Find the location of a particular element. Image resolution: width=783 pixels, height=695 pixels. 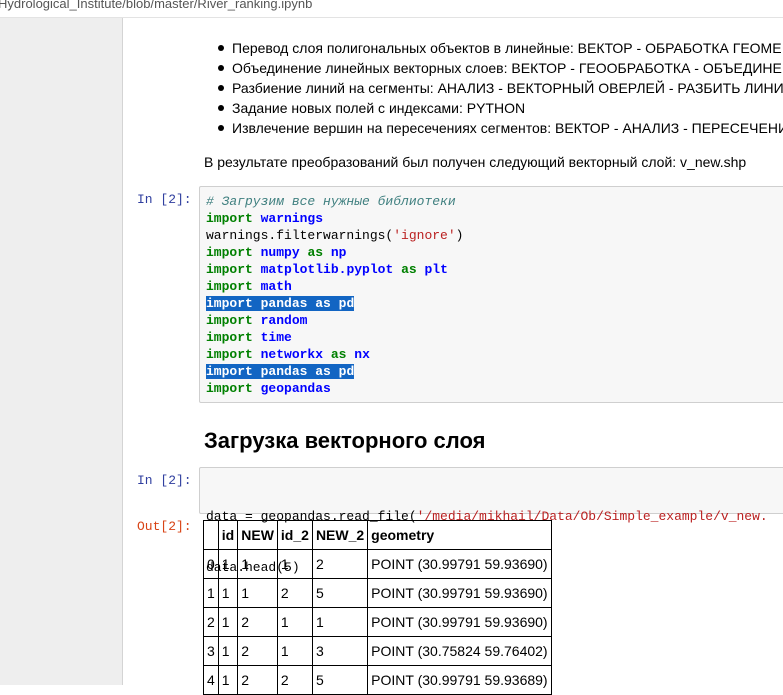

table-row: 2 1 2 1 1 POINT (30.99791 59.93690) is located at coordinates (377, 622).